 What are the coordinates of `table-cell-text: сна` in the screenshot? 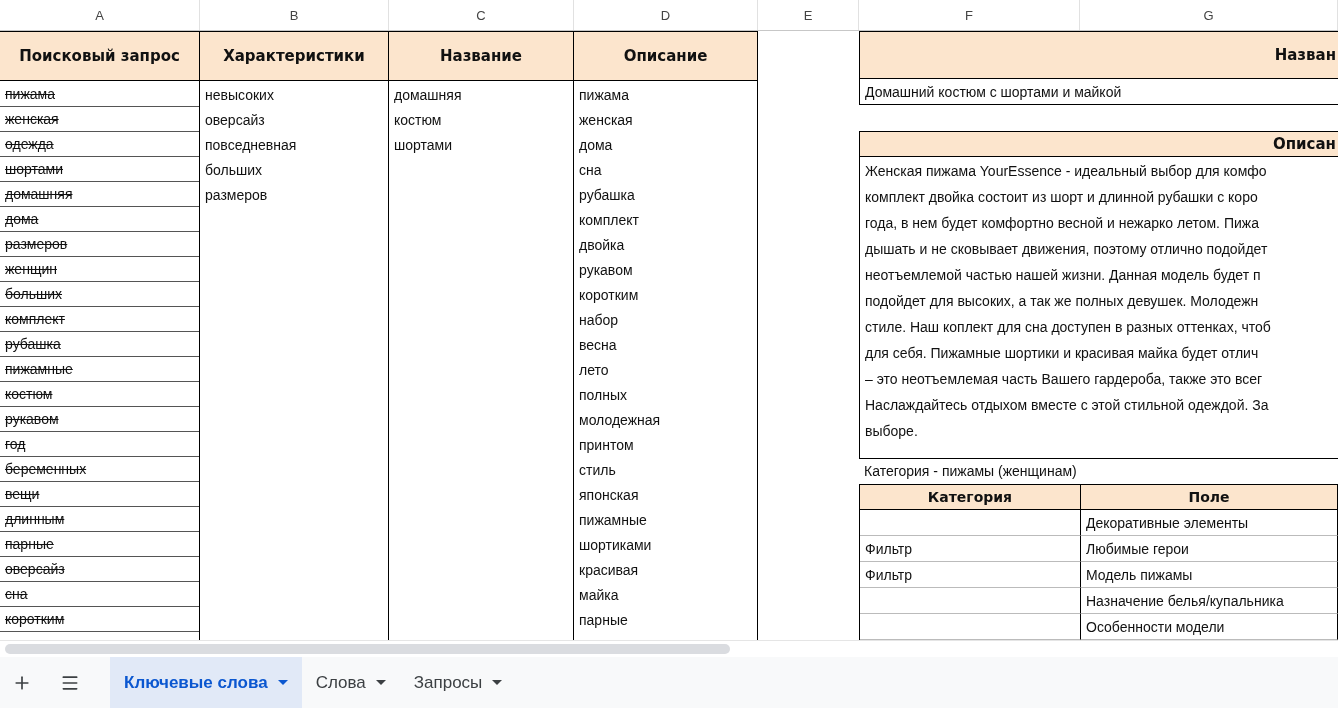 It's located at (590, 170).